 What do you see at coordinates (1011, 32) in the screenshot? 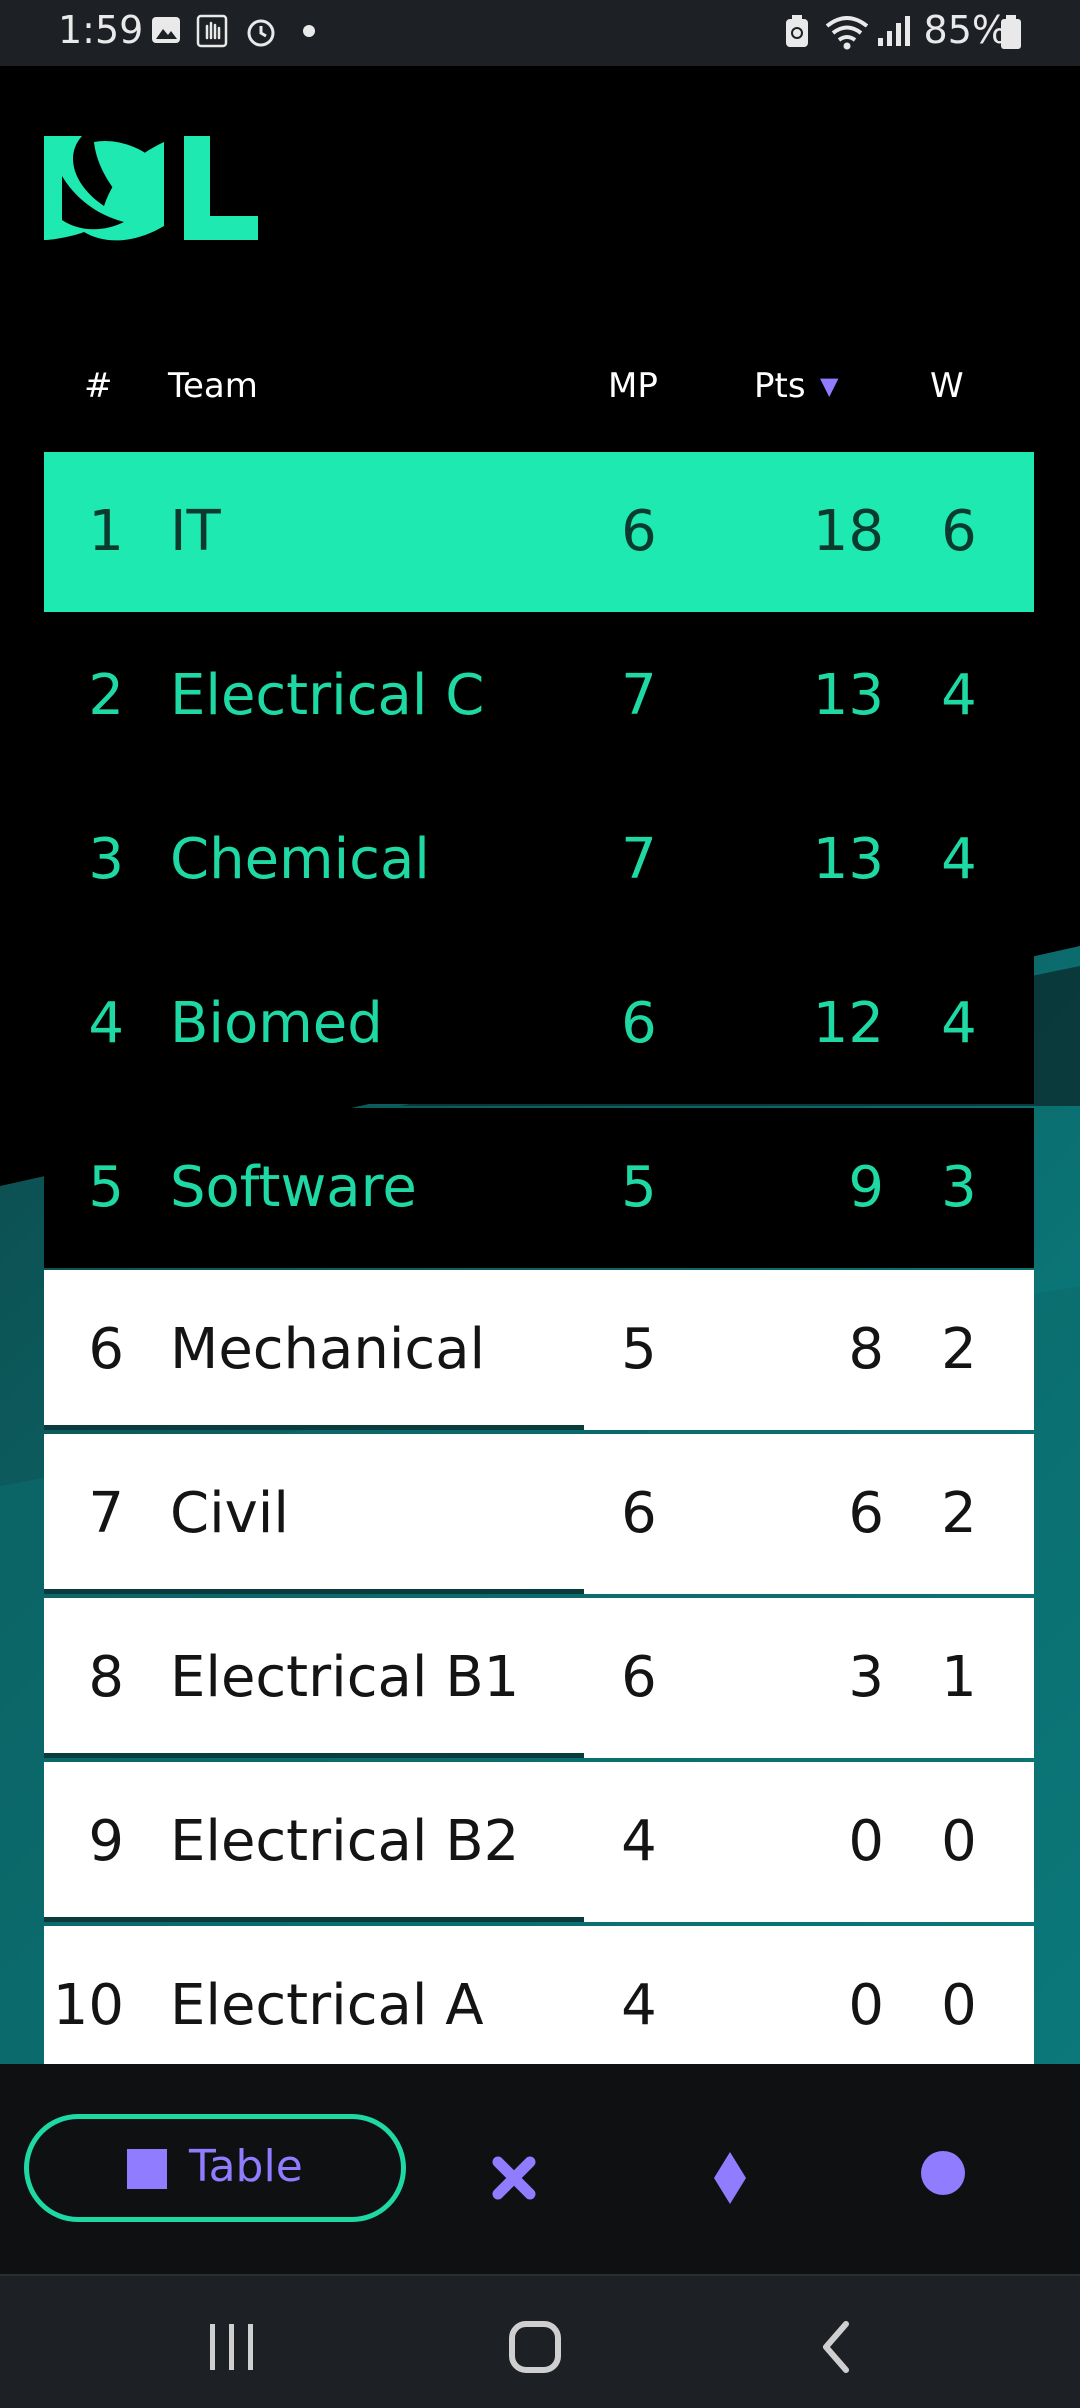
I see `battery-icon` at bounding box center [1011, 32].